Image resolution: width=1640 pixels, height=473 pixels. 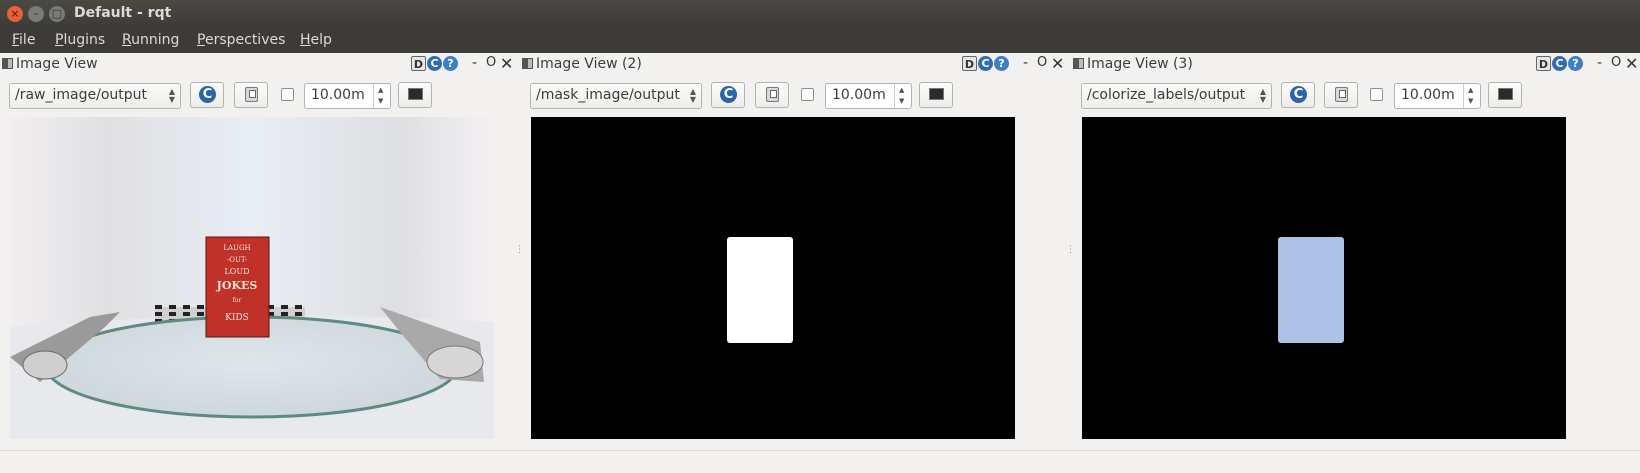 What do you see at coordinates (80, 40) in the screenshot?
I see `menu-plugins: Plugins` at bounding box center [80, 40].